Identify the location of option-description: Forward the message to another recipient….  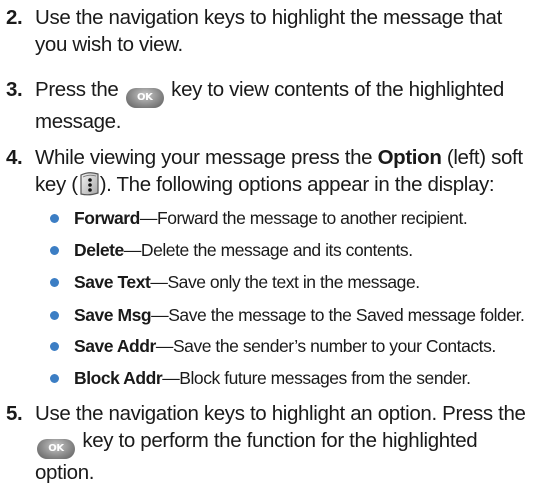
(312, 218).